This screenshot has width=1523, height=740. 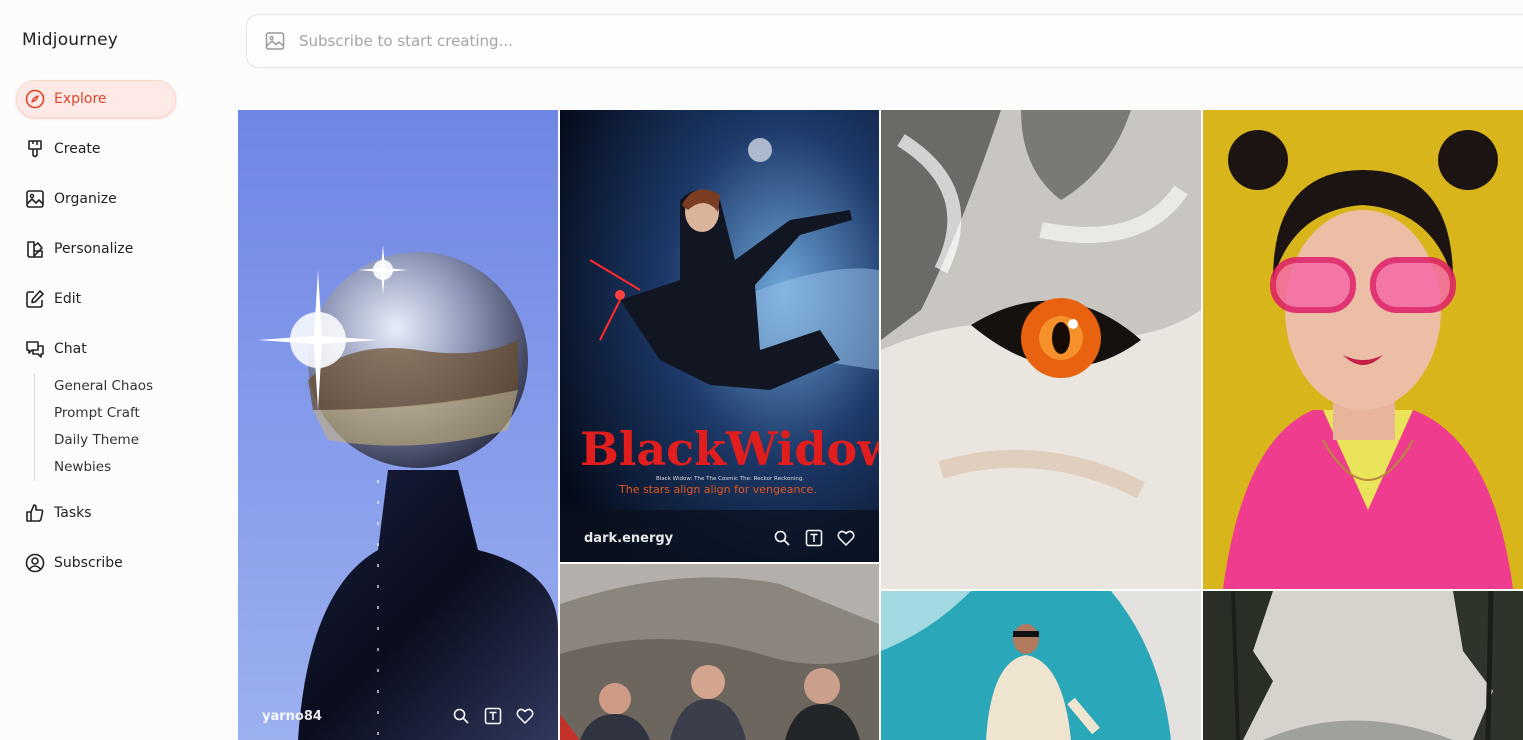 What do you see at coordinates (103, 467) in the screenshot?
I see `chat-room-newbies: Newbies` at bounding box center [103, 467].